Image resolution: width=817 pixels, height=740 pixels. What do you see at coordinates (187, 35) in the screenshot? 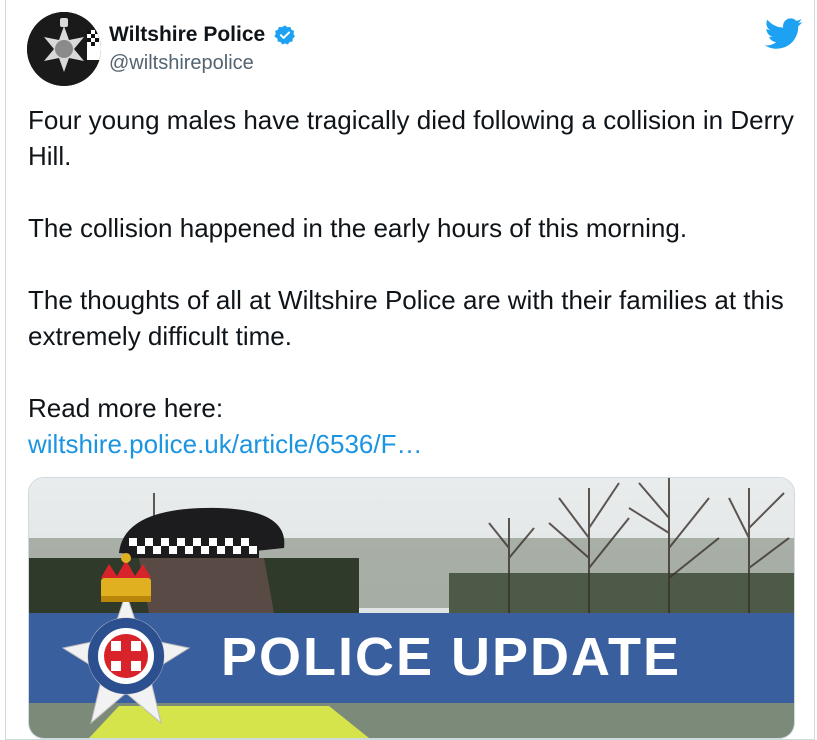
I see `display-name: Wiltshire Police` at bounding box center [187, 35].